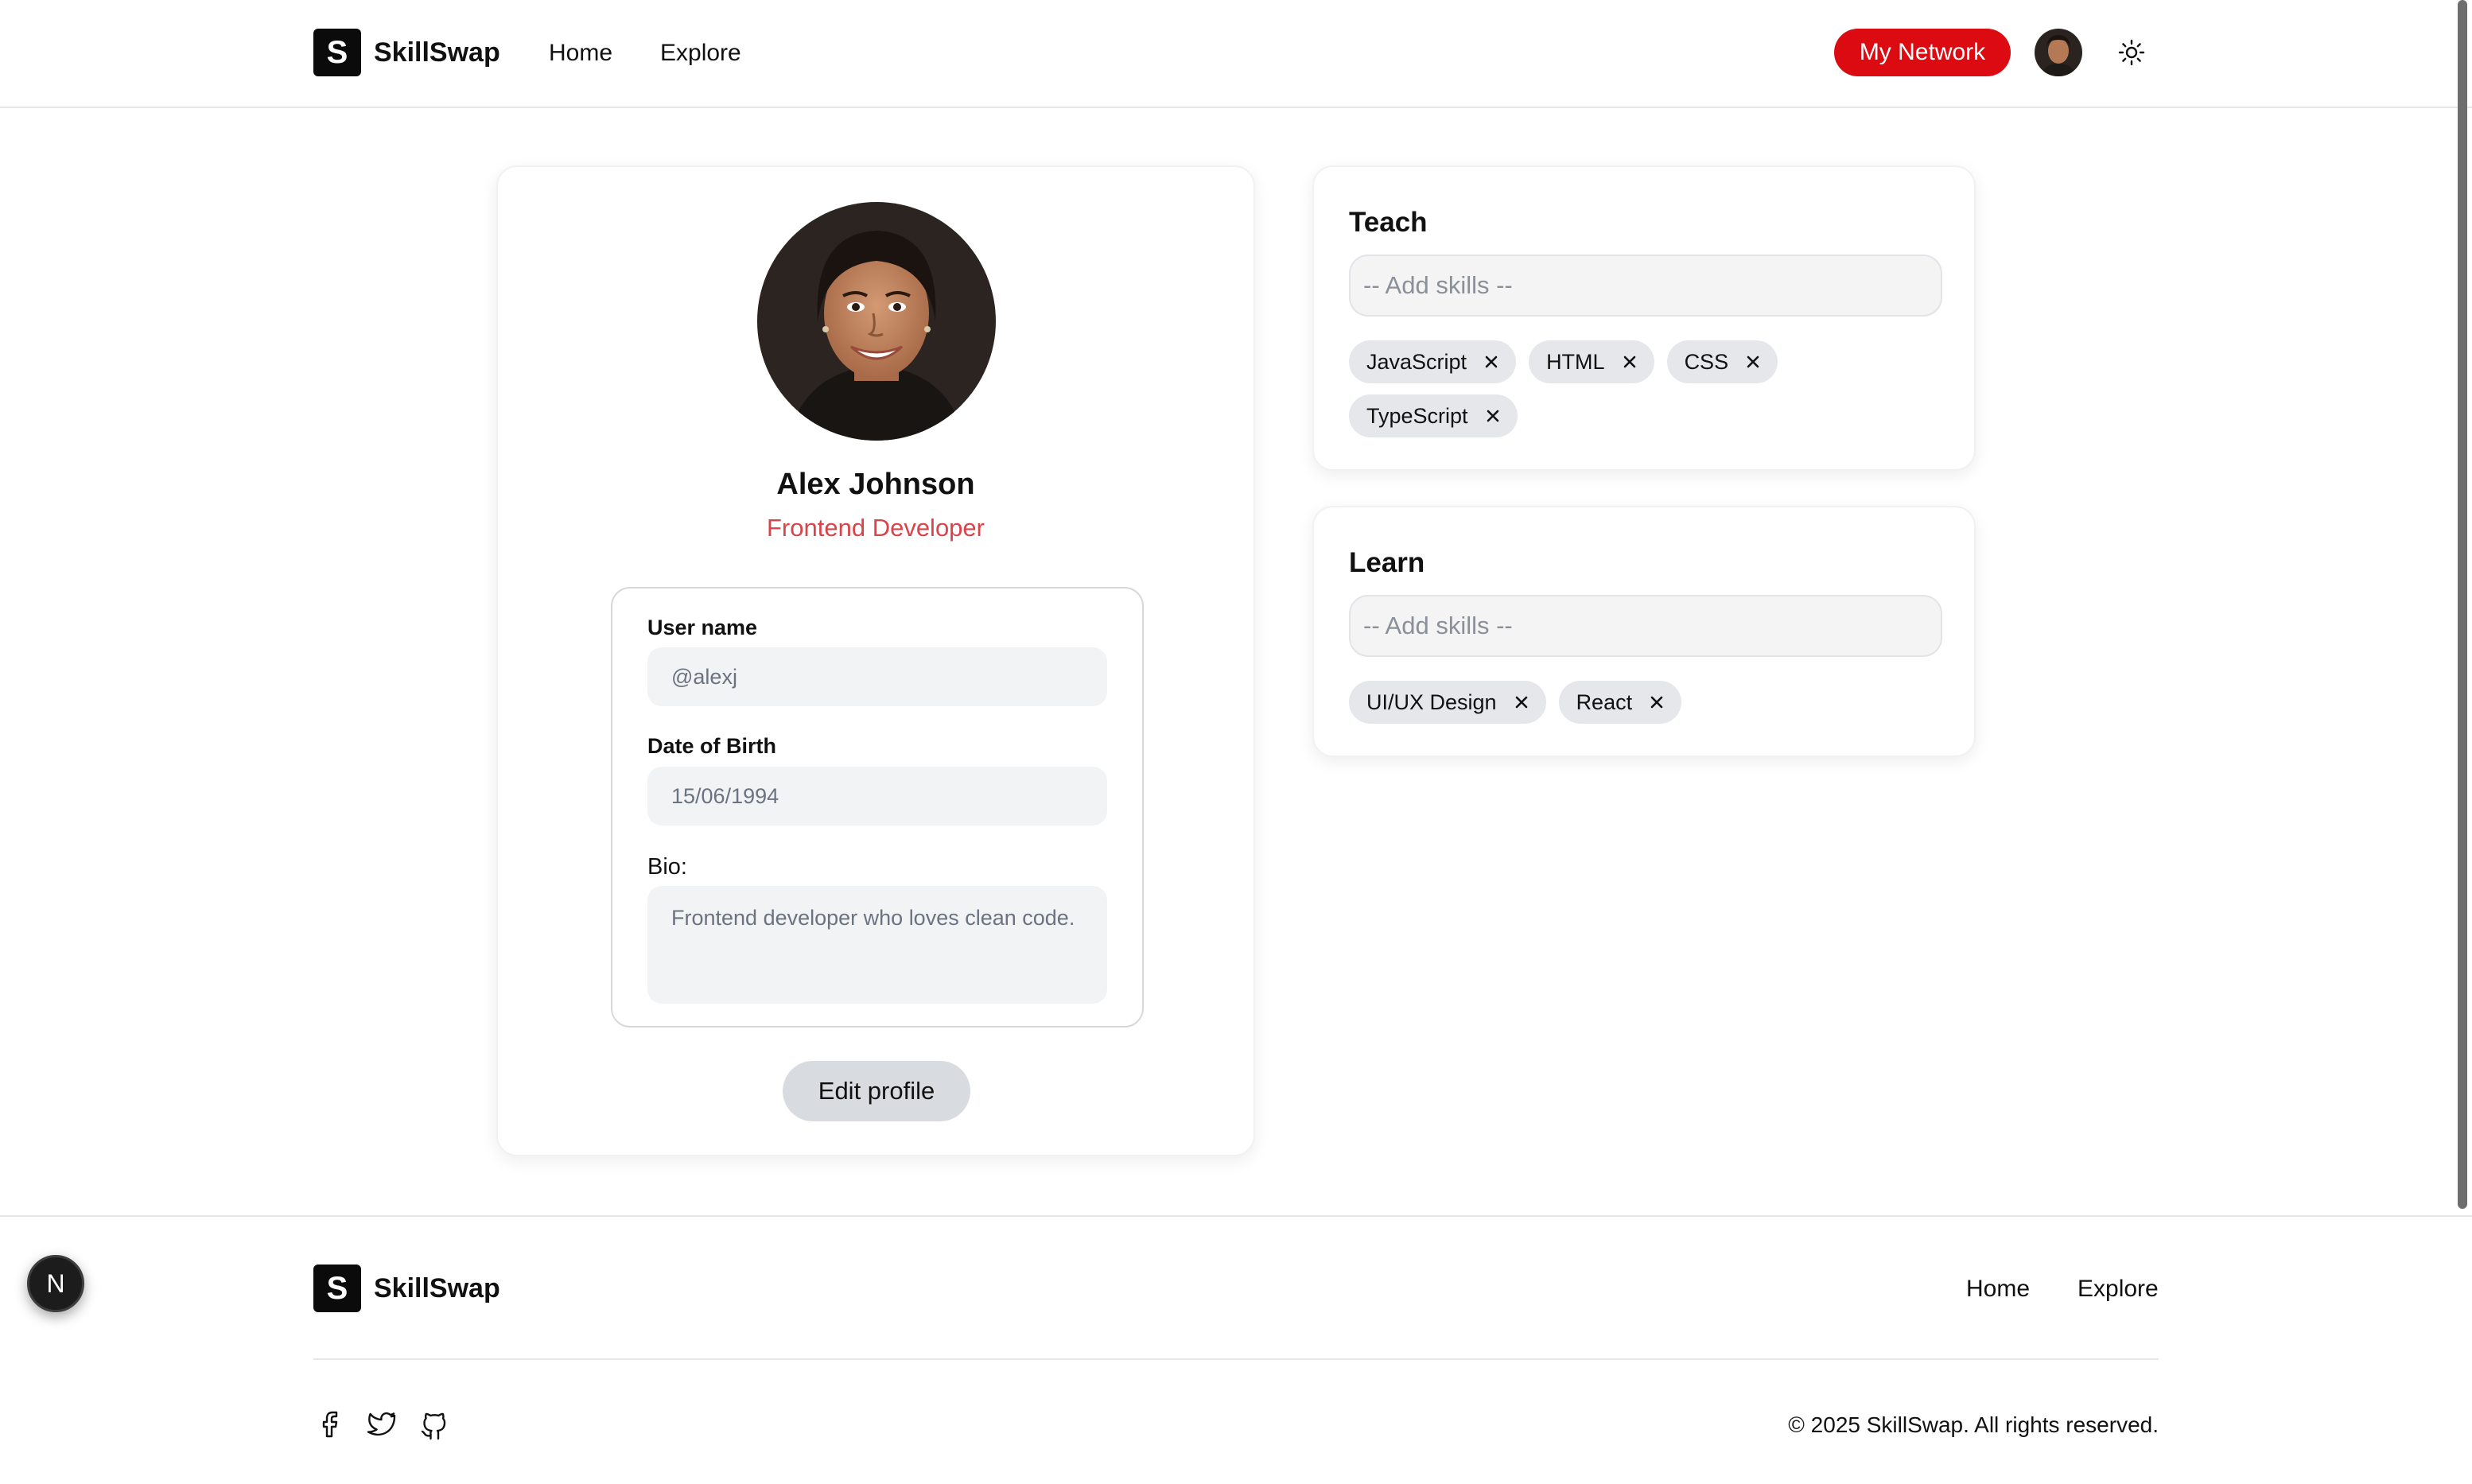  I want to click on profile-photo-image, so click(876, 321).